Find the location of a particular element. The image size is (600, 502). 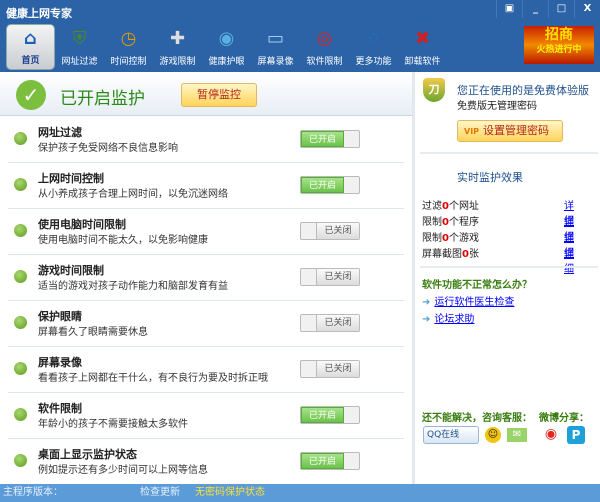

arrow-icon: ➜ is located at coordinates (426, 302).